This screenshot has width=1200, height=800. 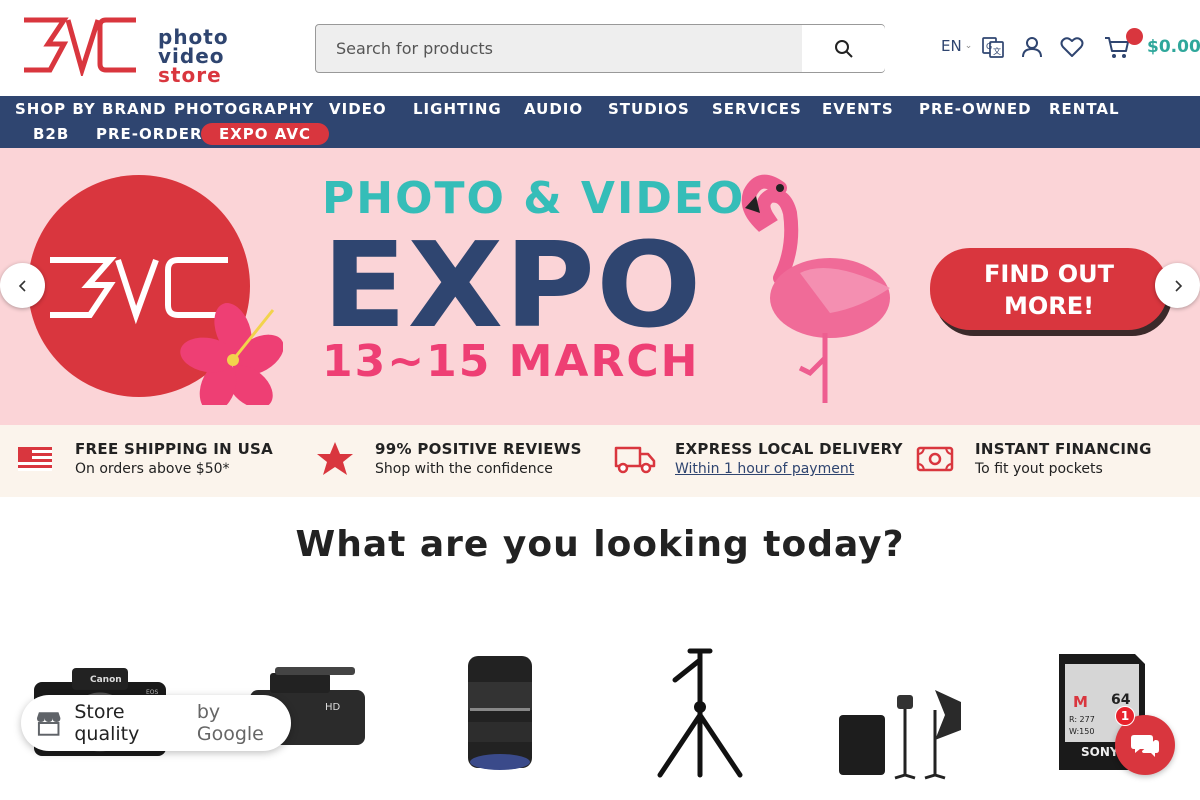 What do you see at coordinates (815, 288) in the screenshot?
I see `flamingo-illustration` at bounding box center [815, 288].